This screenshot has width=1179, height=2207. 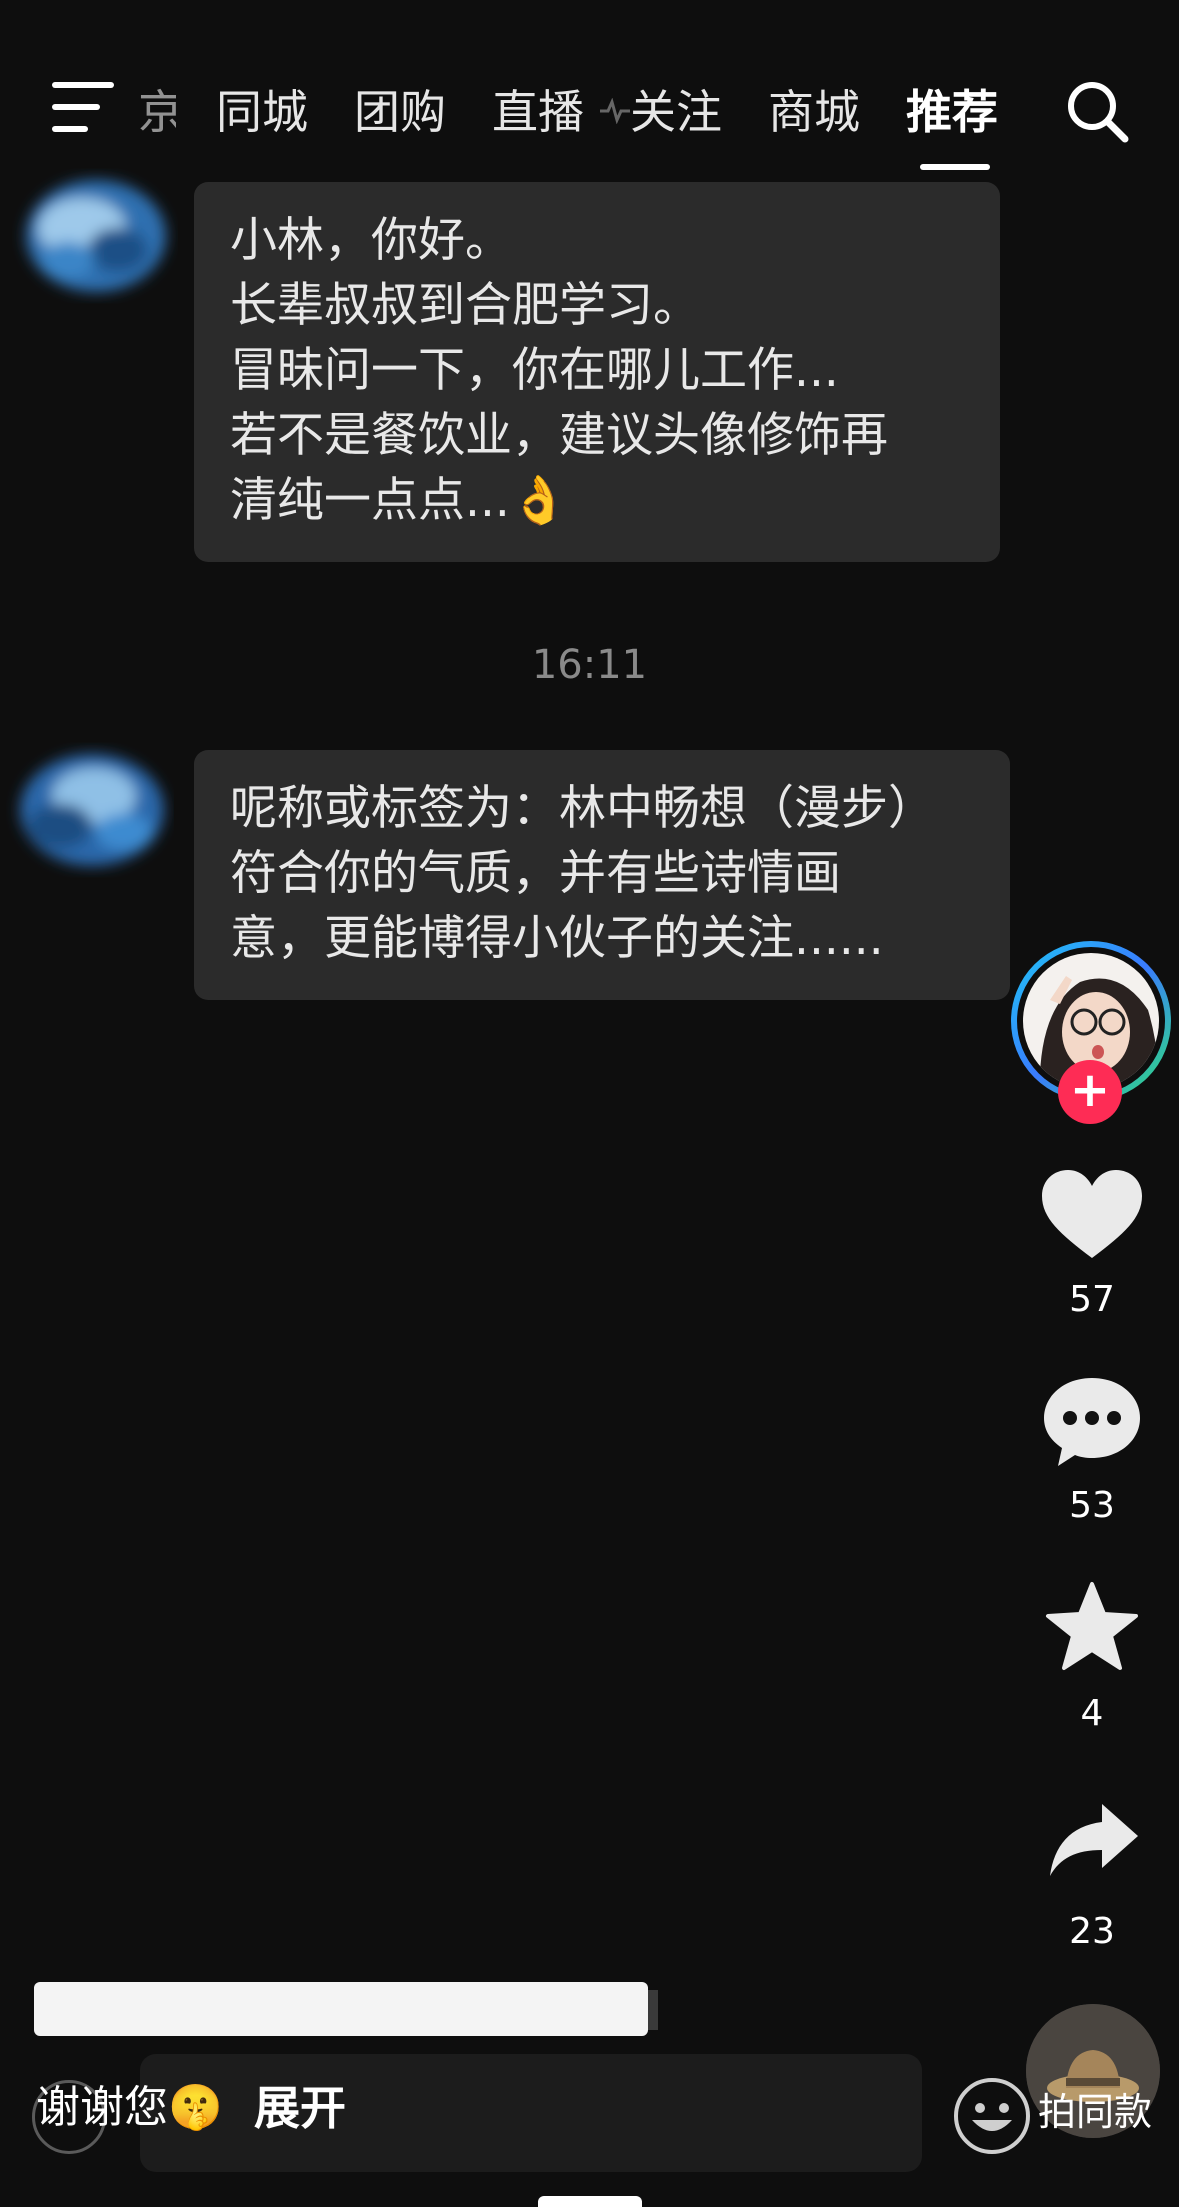 What do you see at coordinates (1092, 1931) in the screenshot?
I see `share-count: 23` at bounding box center [1092, 1931].